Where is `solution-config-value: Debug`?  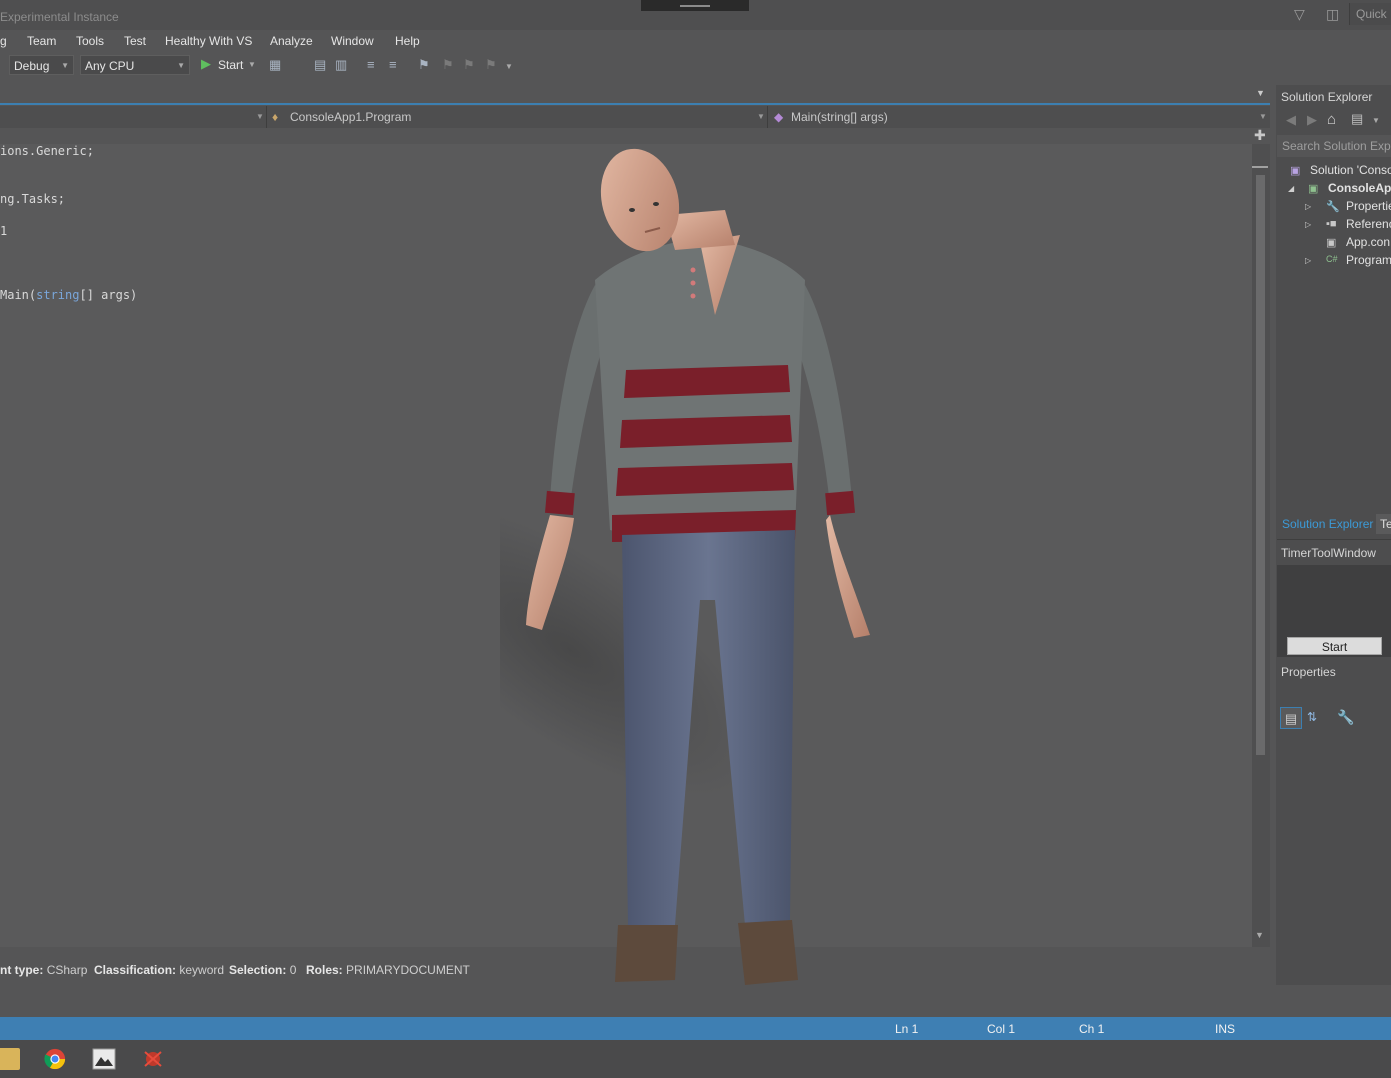 solution-config-value: Debug is located at coordinates (32, 66).